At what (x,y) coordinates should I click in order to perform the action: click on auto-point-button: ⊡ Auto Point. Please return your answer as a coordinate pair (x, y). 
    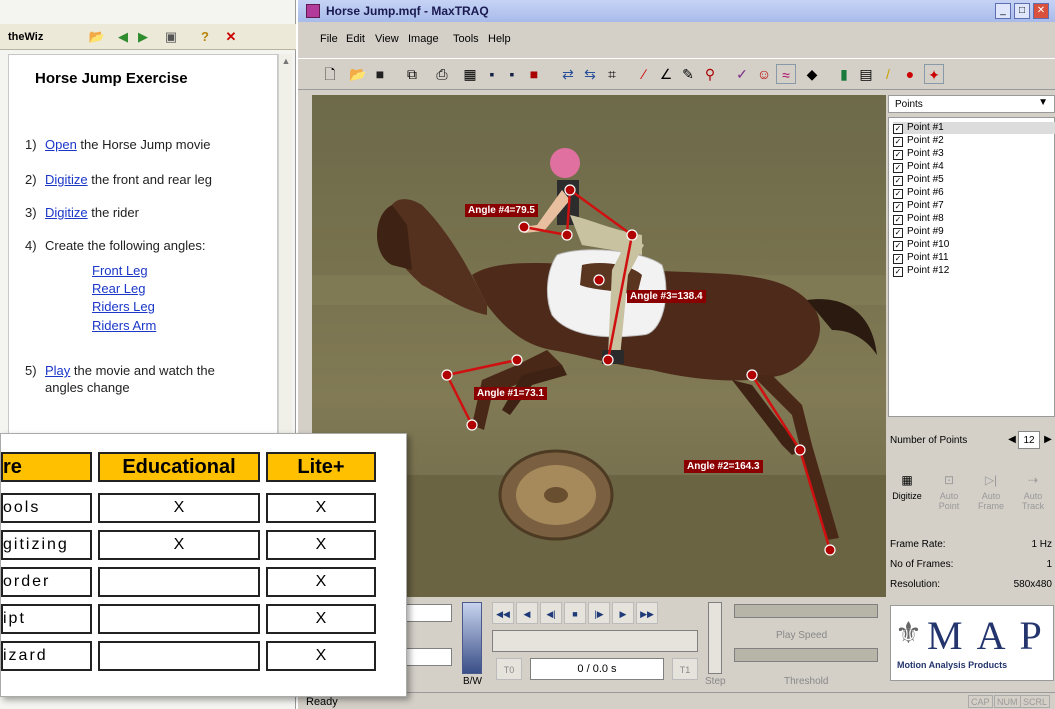
    Looking at the image, I should click on (949, 497).